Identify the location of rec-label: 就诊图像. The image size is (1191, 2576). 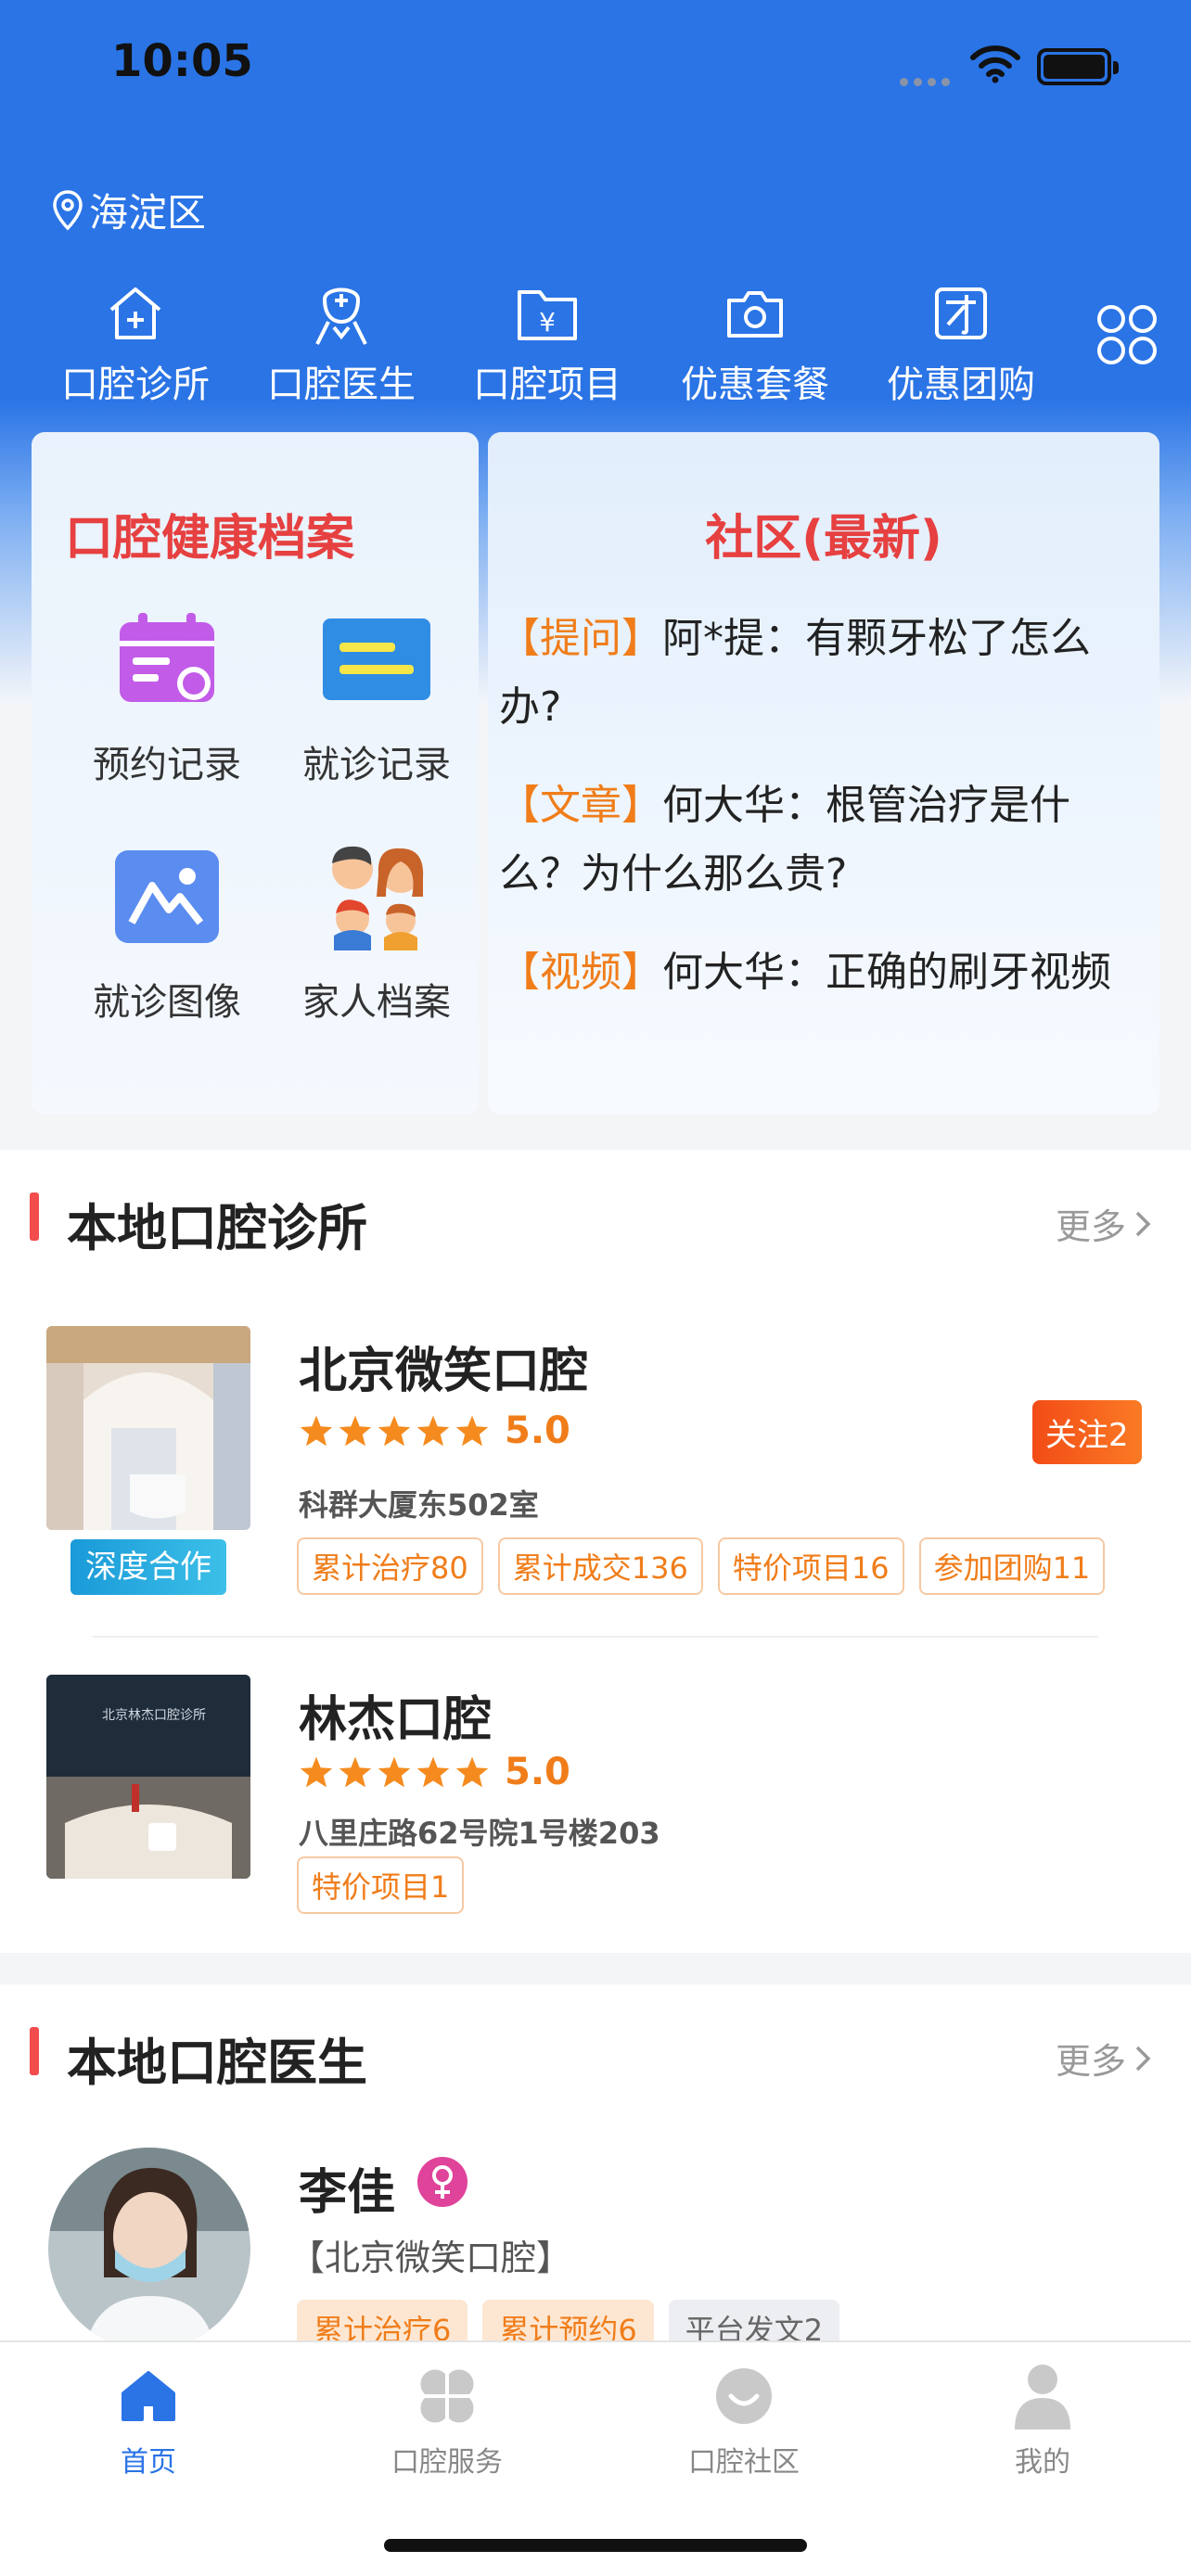
(167, 1003).